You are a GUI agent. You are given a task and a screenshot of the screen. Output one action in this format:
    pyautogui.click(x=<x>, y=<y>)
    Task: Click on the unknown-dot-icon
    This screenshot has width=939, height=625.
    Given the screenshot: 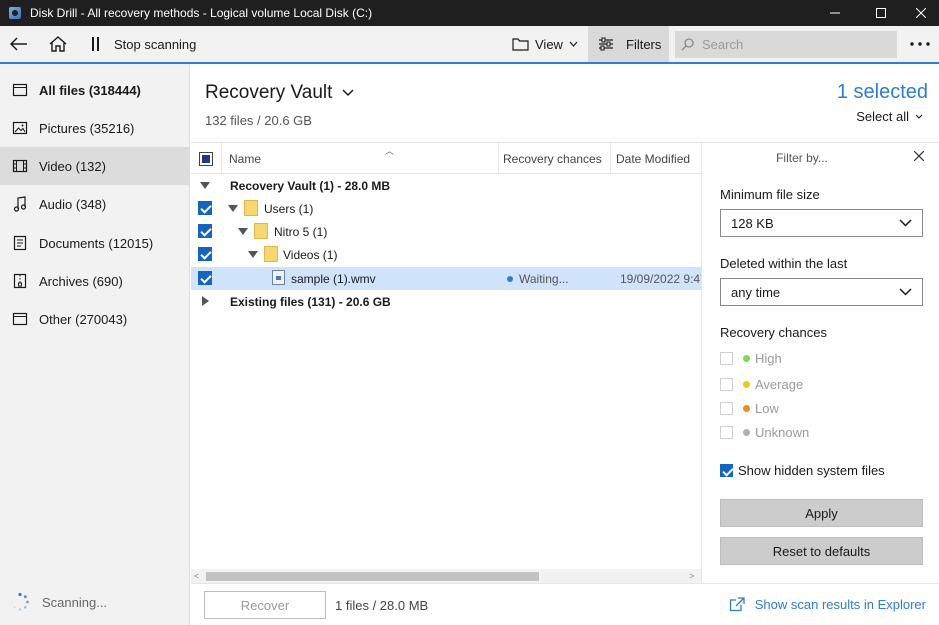 What is the action you would take?
    pyautogui.click(x=746, y=432)
    